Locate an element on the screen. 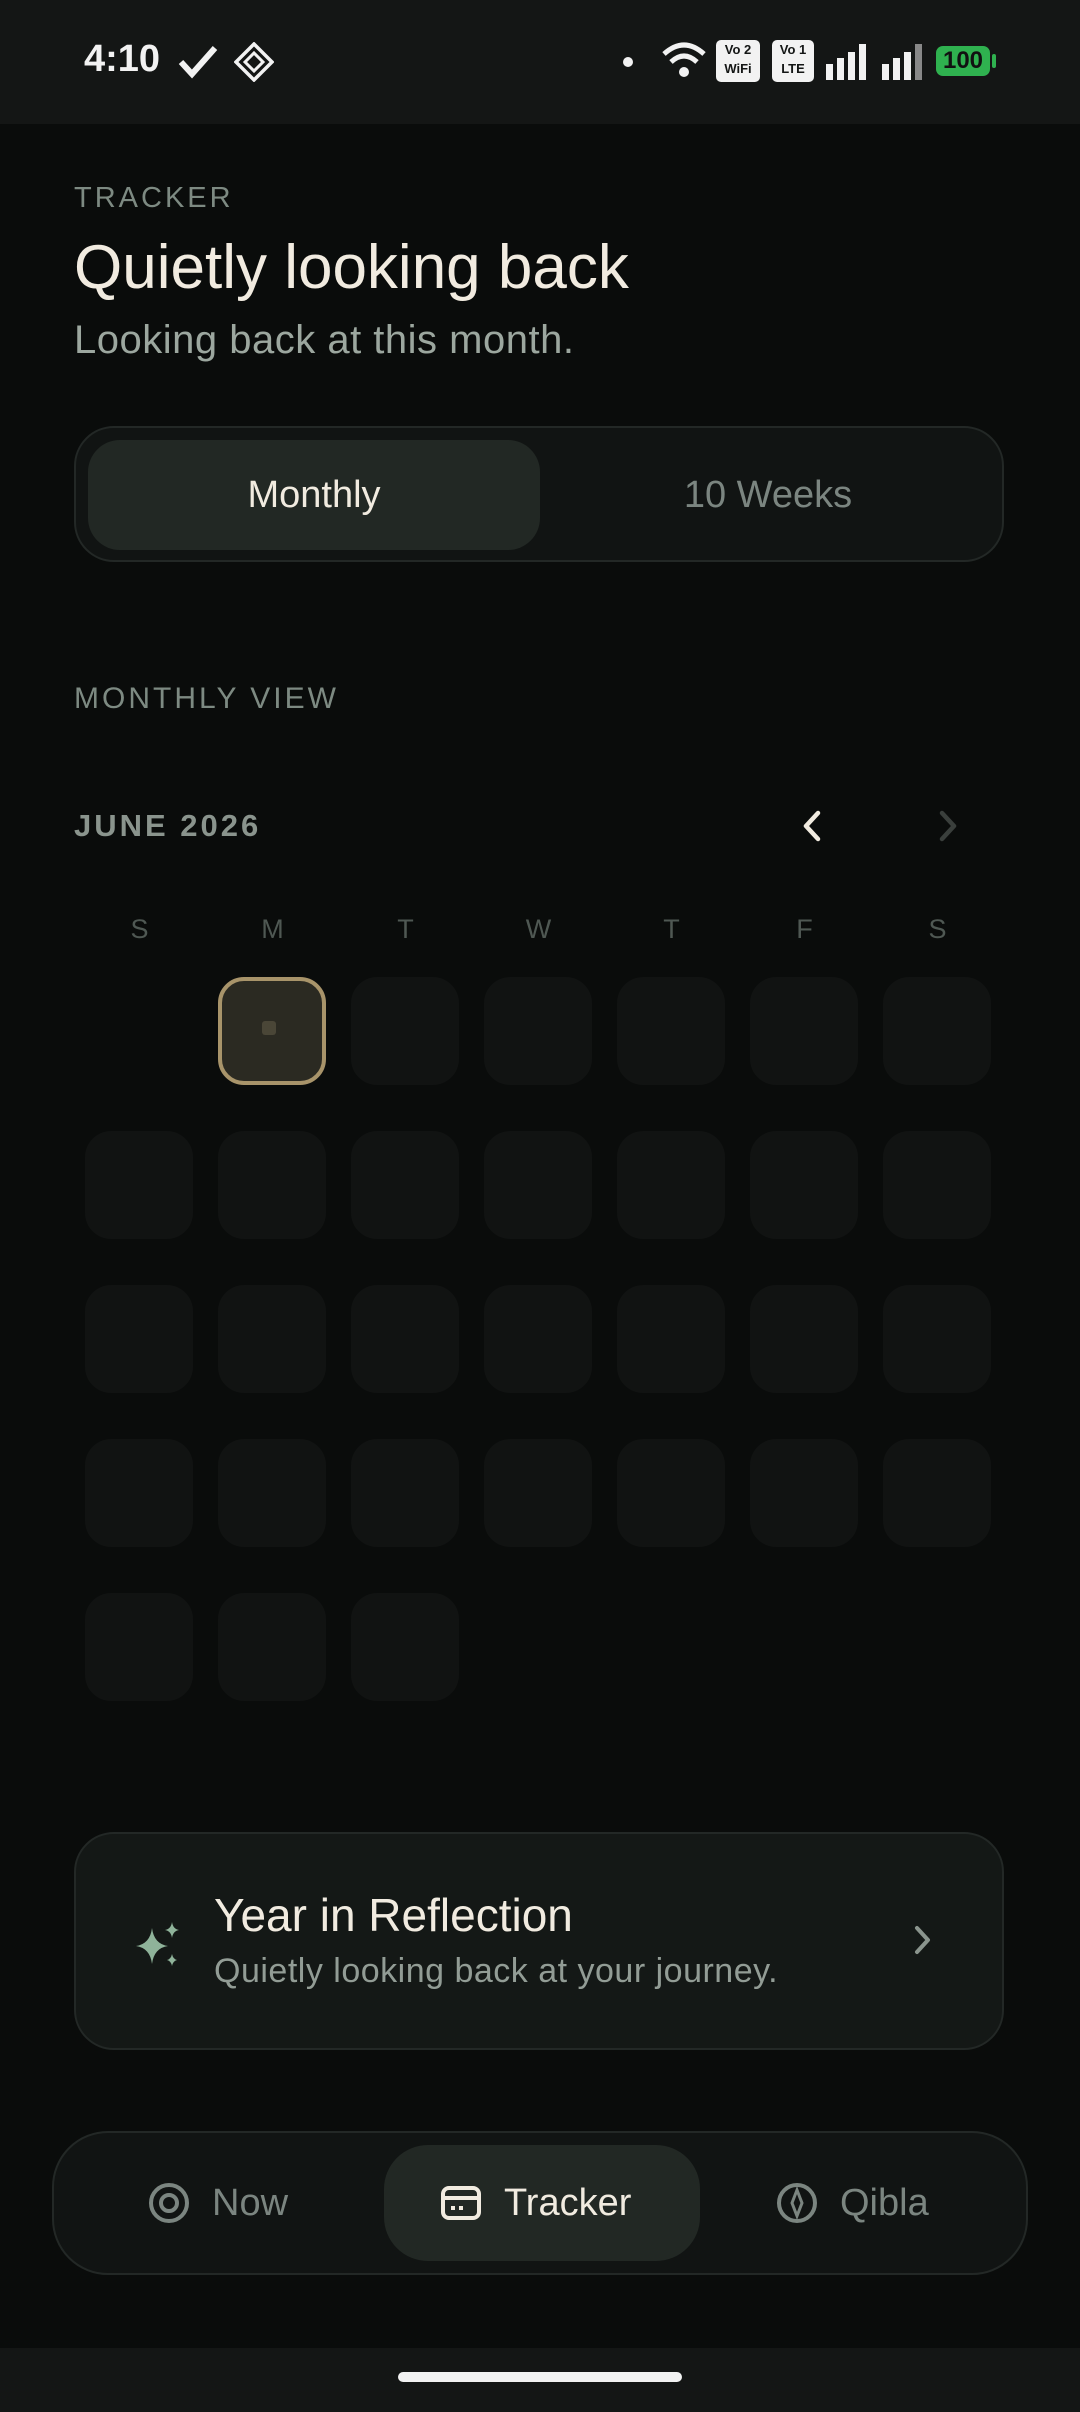 The image size is (1080, 2412). chevron-left-icon is located at coordinates (812, 826).